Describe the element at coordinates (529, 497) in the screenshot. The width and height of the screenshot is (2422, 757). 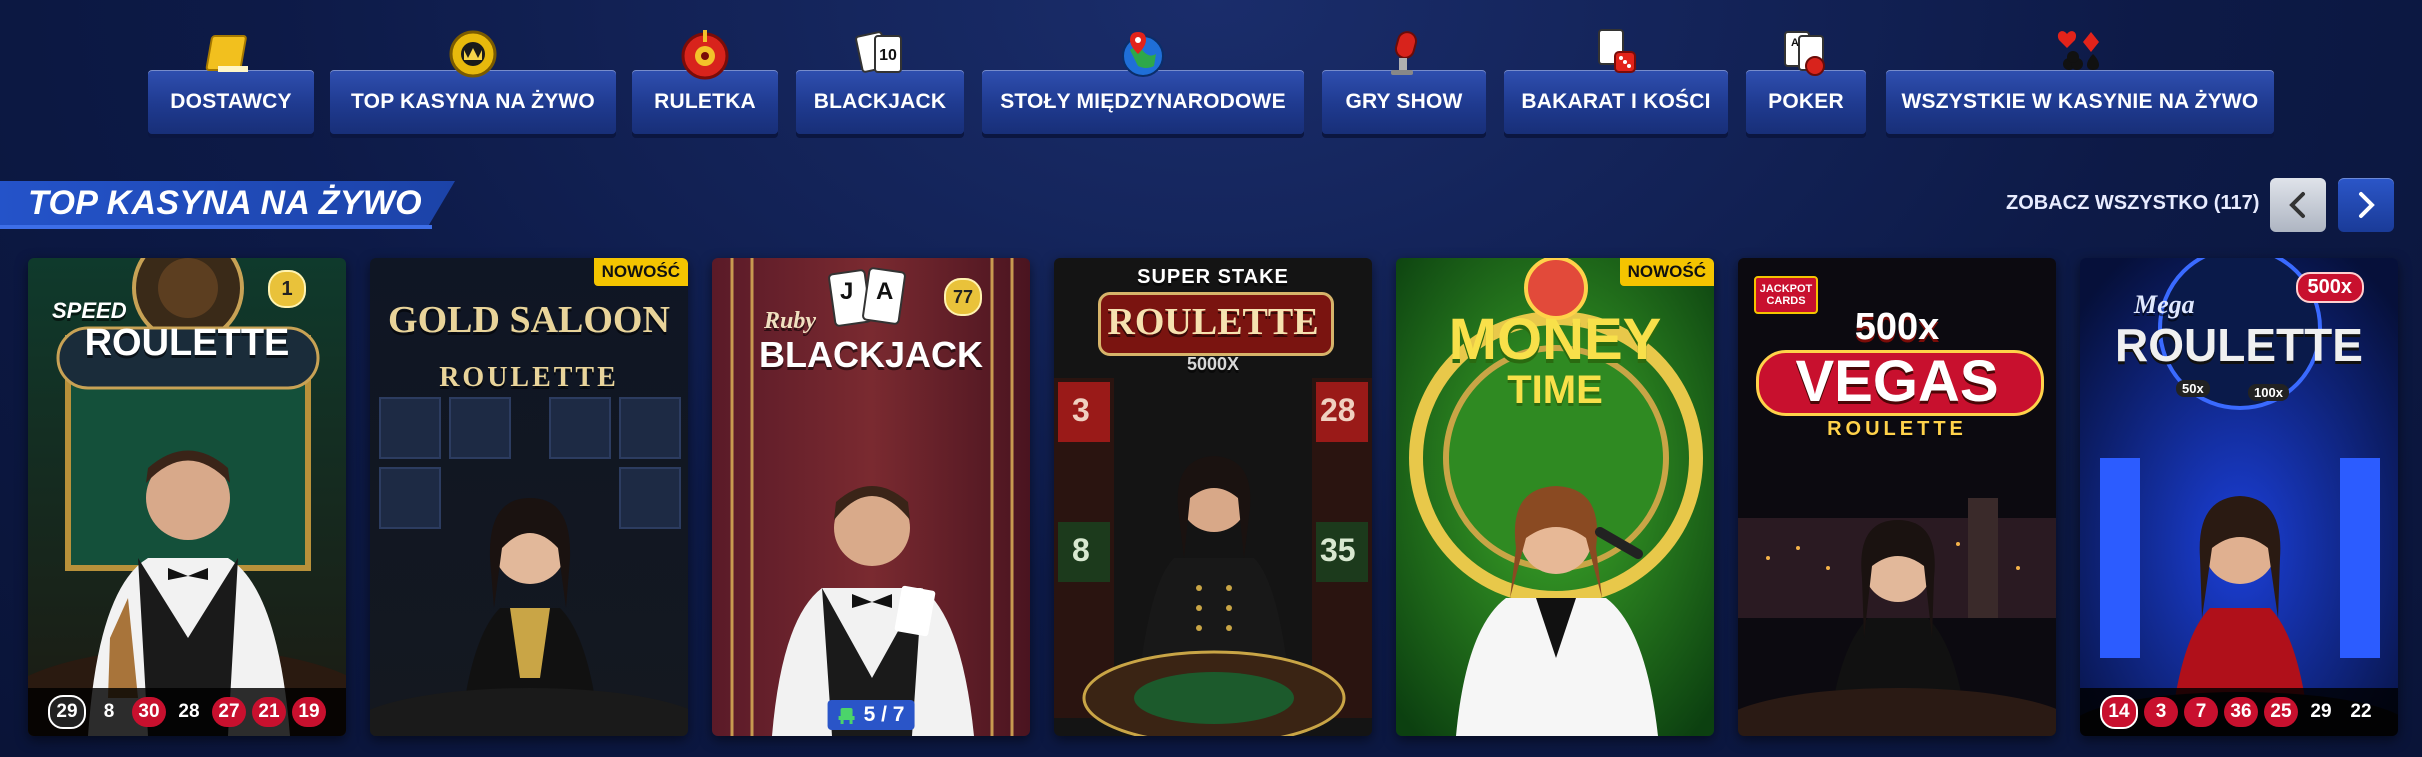
I see `game-tile-gold-saloon-roulette: GOLD SALOON ROULETTE NOWOŚĆ` at that location.